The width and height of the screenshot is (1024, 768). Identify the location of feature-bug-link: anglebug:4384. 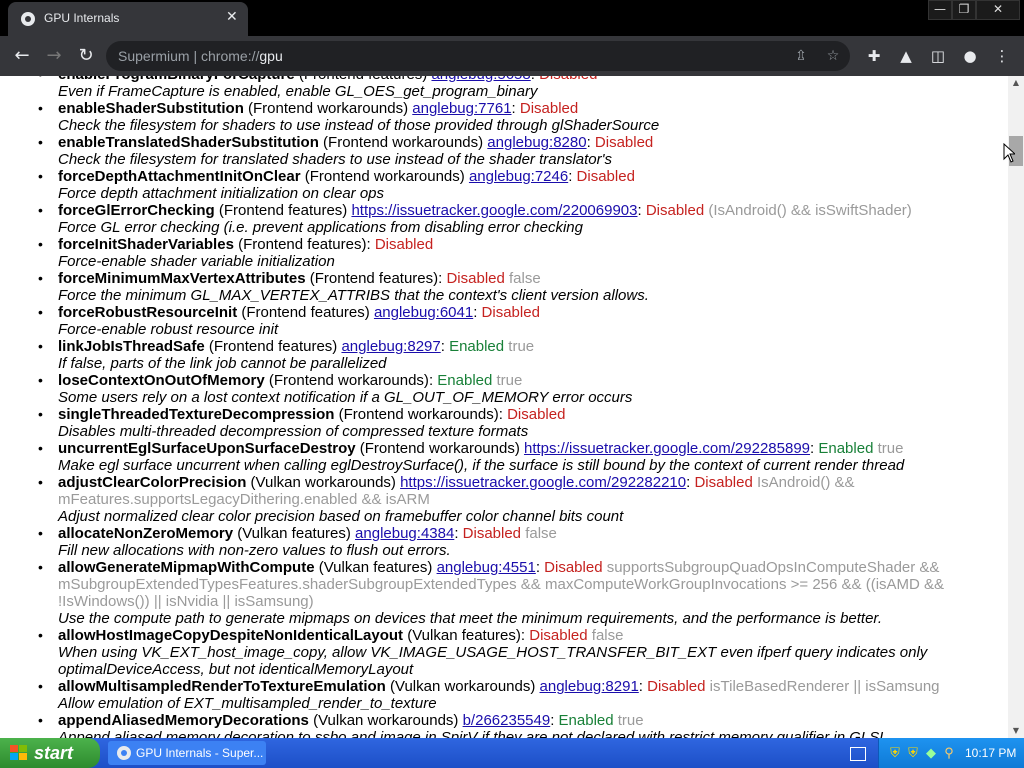
(404, 533).